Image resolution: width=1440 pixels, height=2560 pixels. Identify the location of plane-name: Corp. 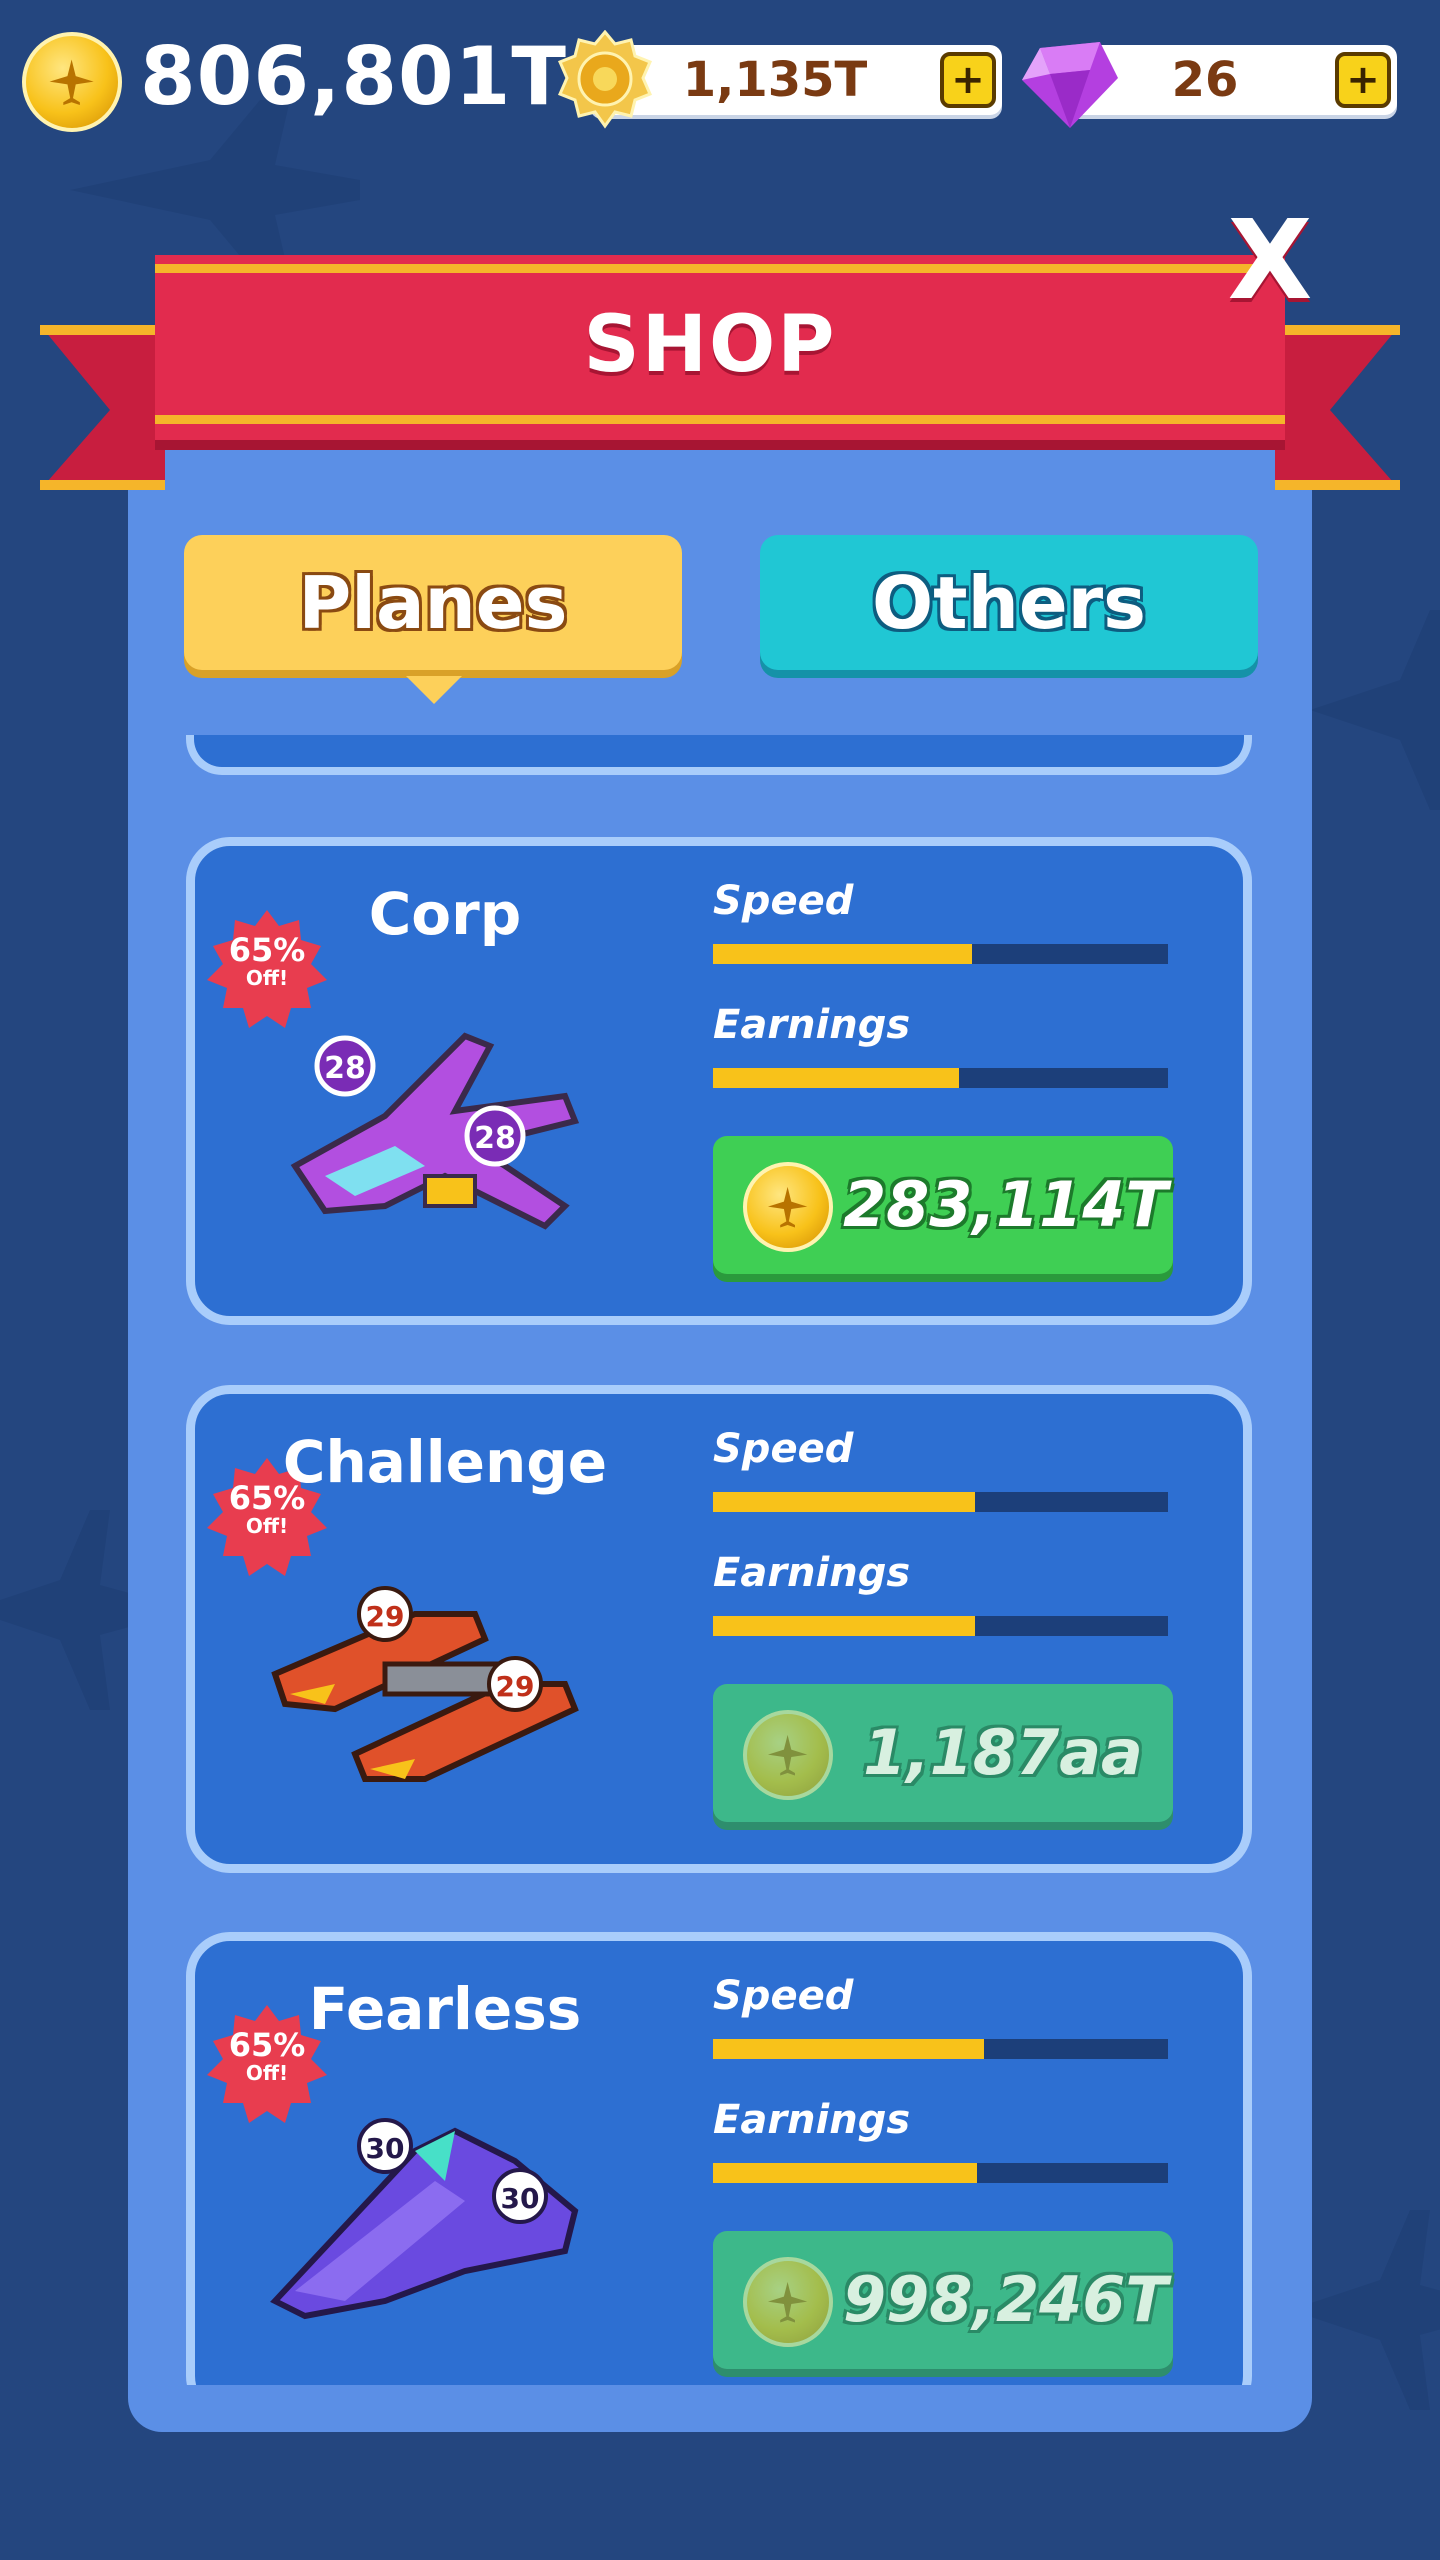
(445, 914).